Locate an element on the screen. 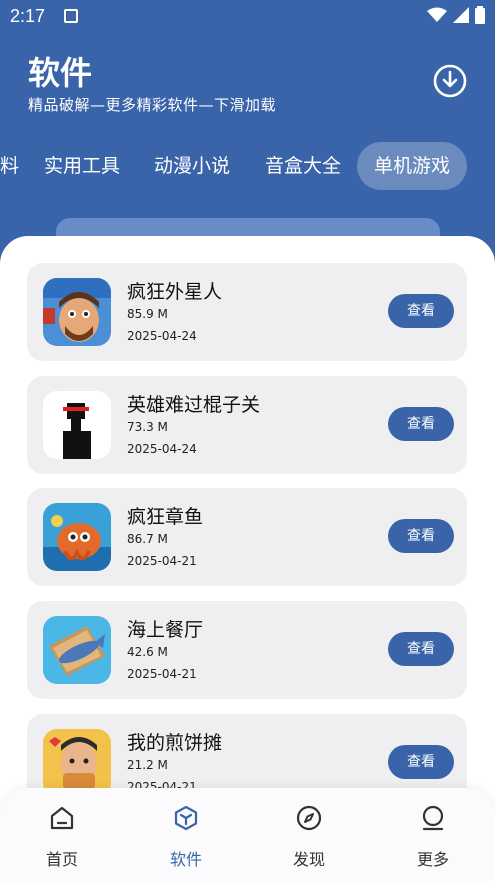 Image resolution: width=495 pixels, height=896 pixels. tab-offline-games: 单机游戏 is located at coordinates (412, 166).